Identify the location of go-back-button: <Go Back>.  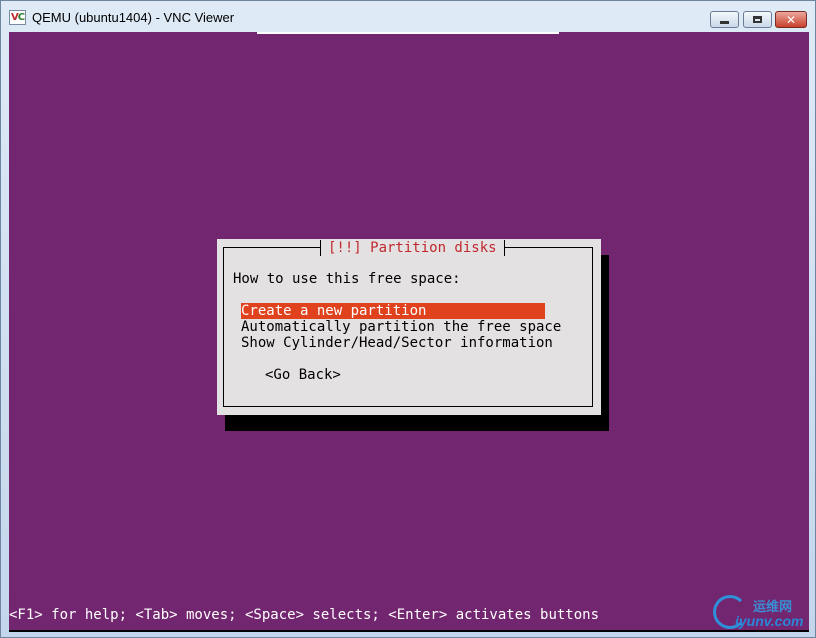
(303, 375).